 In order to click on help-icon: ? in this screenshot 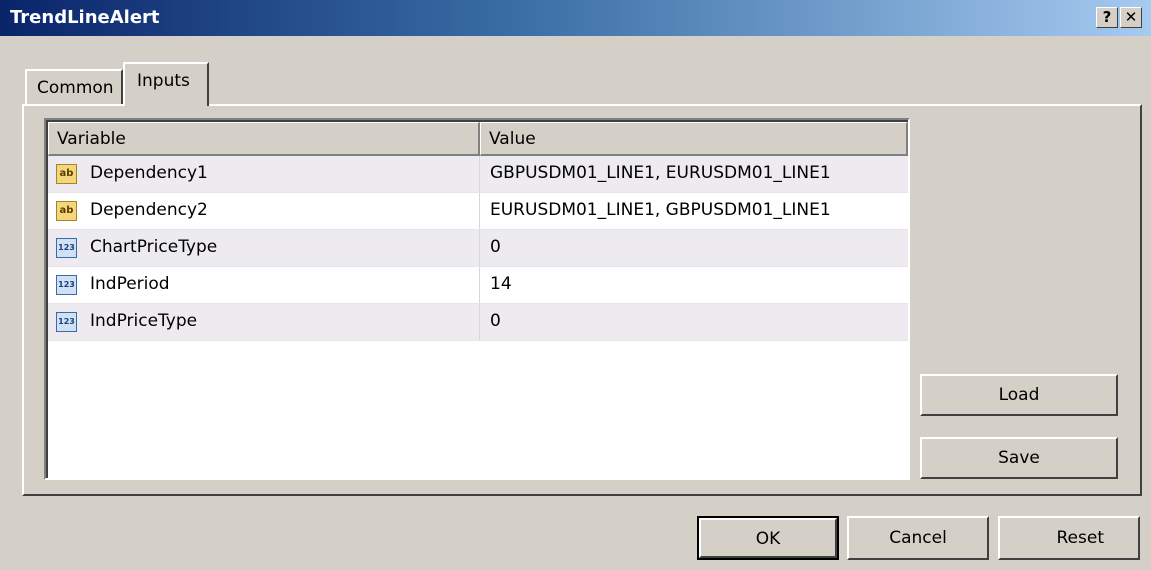, I will do `click(1107, 17)`.